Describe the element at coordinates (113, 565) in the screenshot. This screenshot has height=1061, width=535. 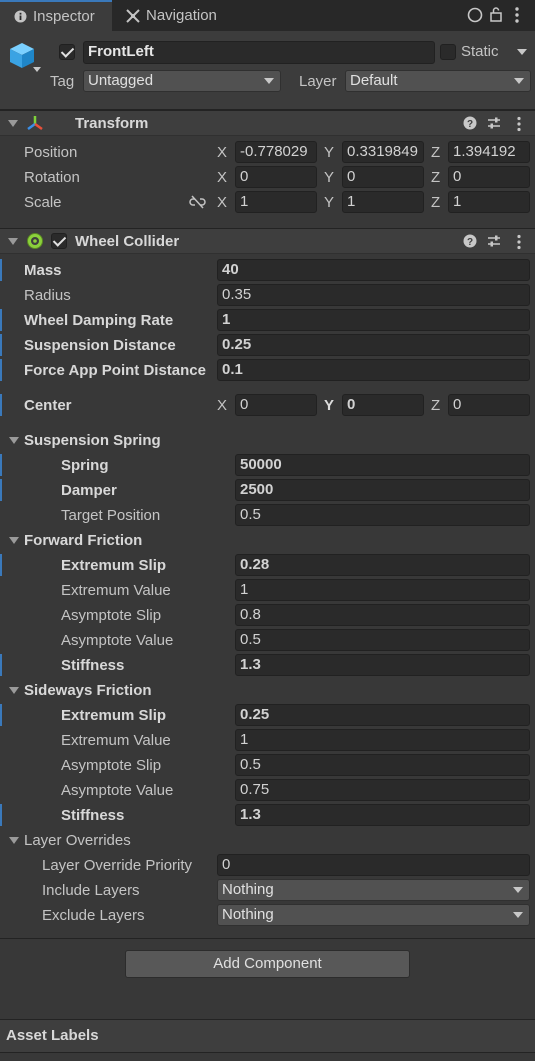
I see `ff-extremum-slip-label: Extremum Slip` at that location.